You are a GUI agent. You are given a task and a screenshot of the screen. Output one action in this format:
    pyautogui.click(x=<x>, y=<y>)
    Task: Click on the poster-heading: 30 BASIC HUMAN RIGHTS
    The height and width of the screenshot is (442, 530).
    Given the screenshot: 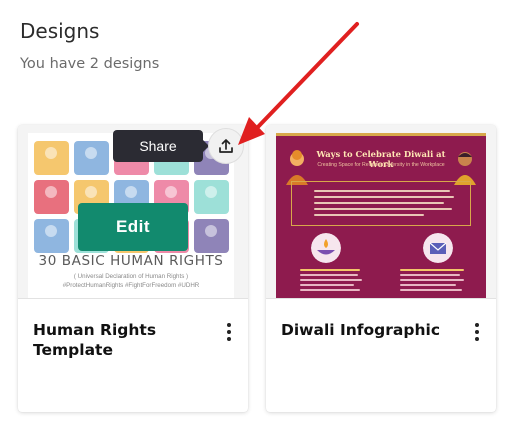 What is the action you would take?
    pyautogui.click(x=131, y=261)
    